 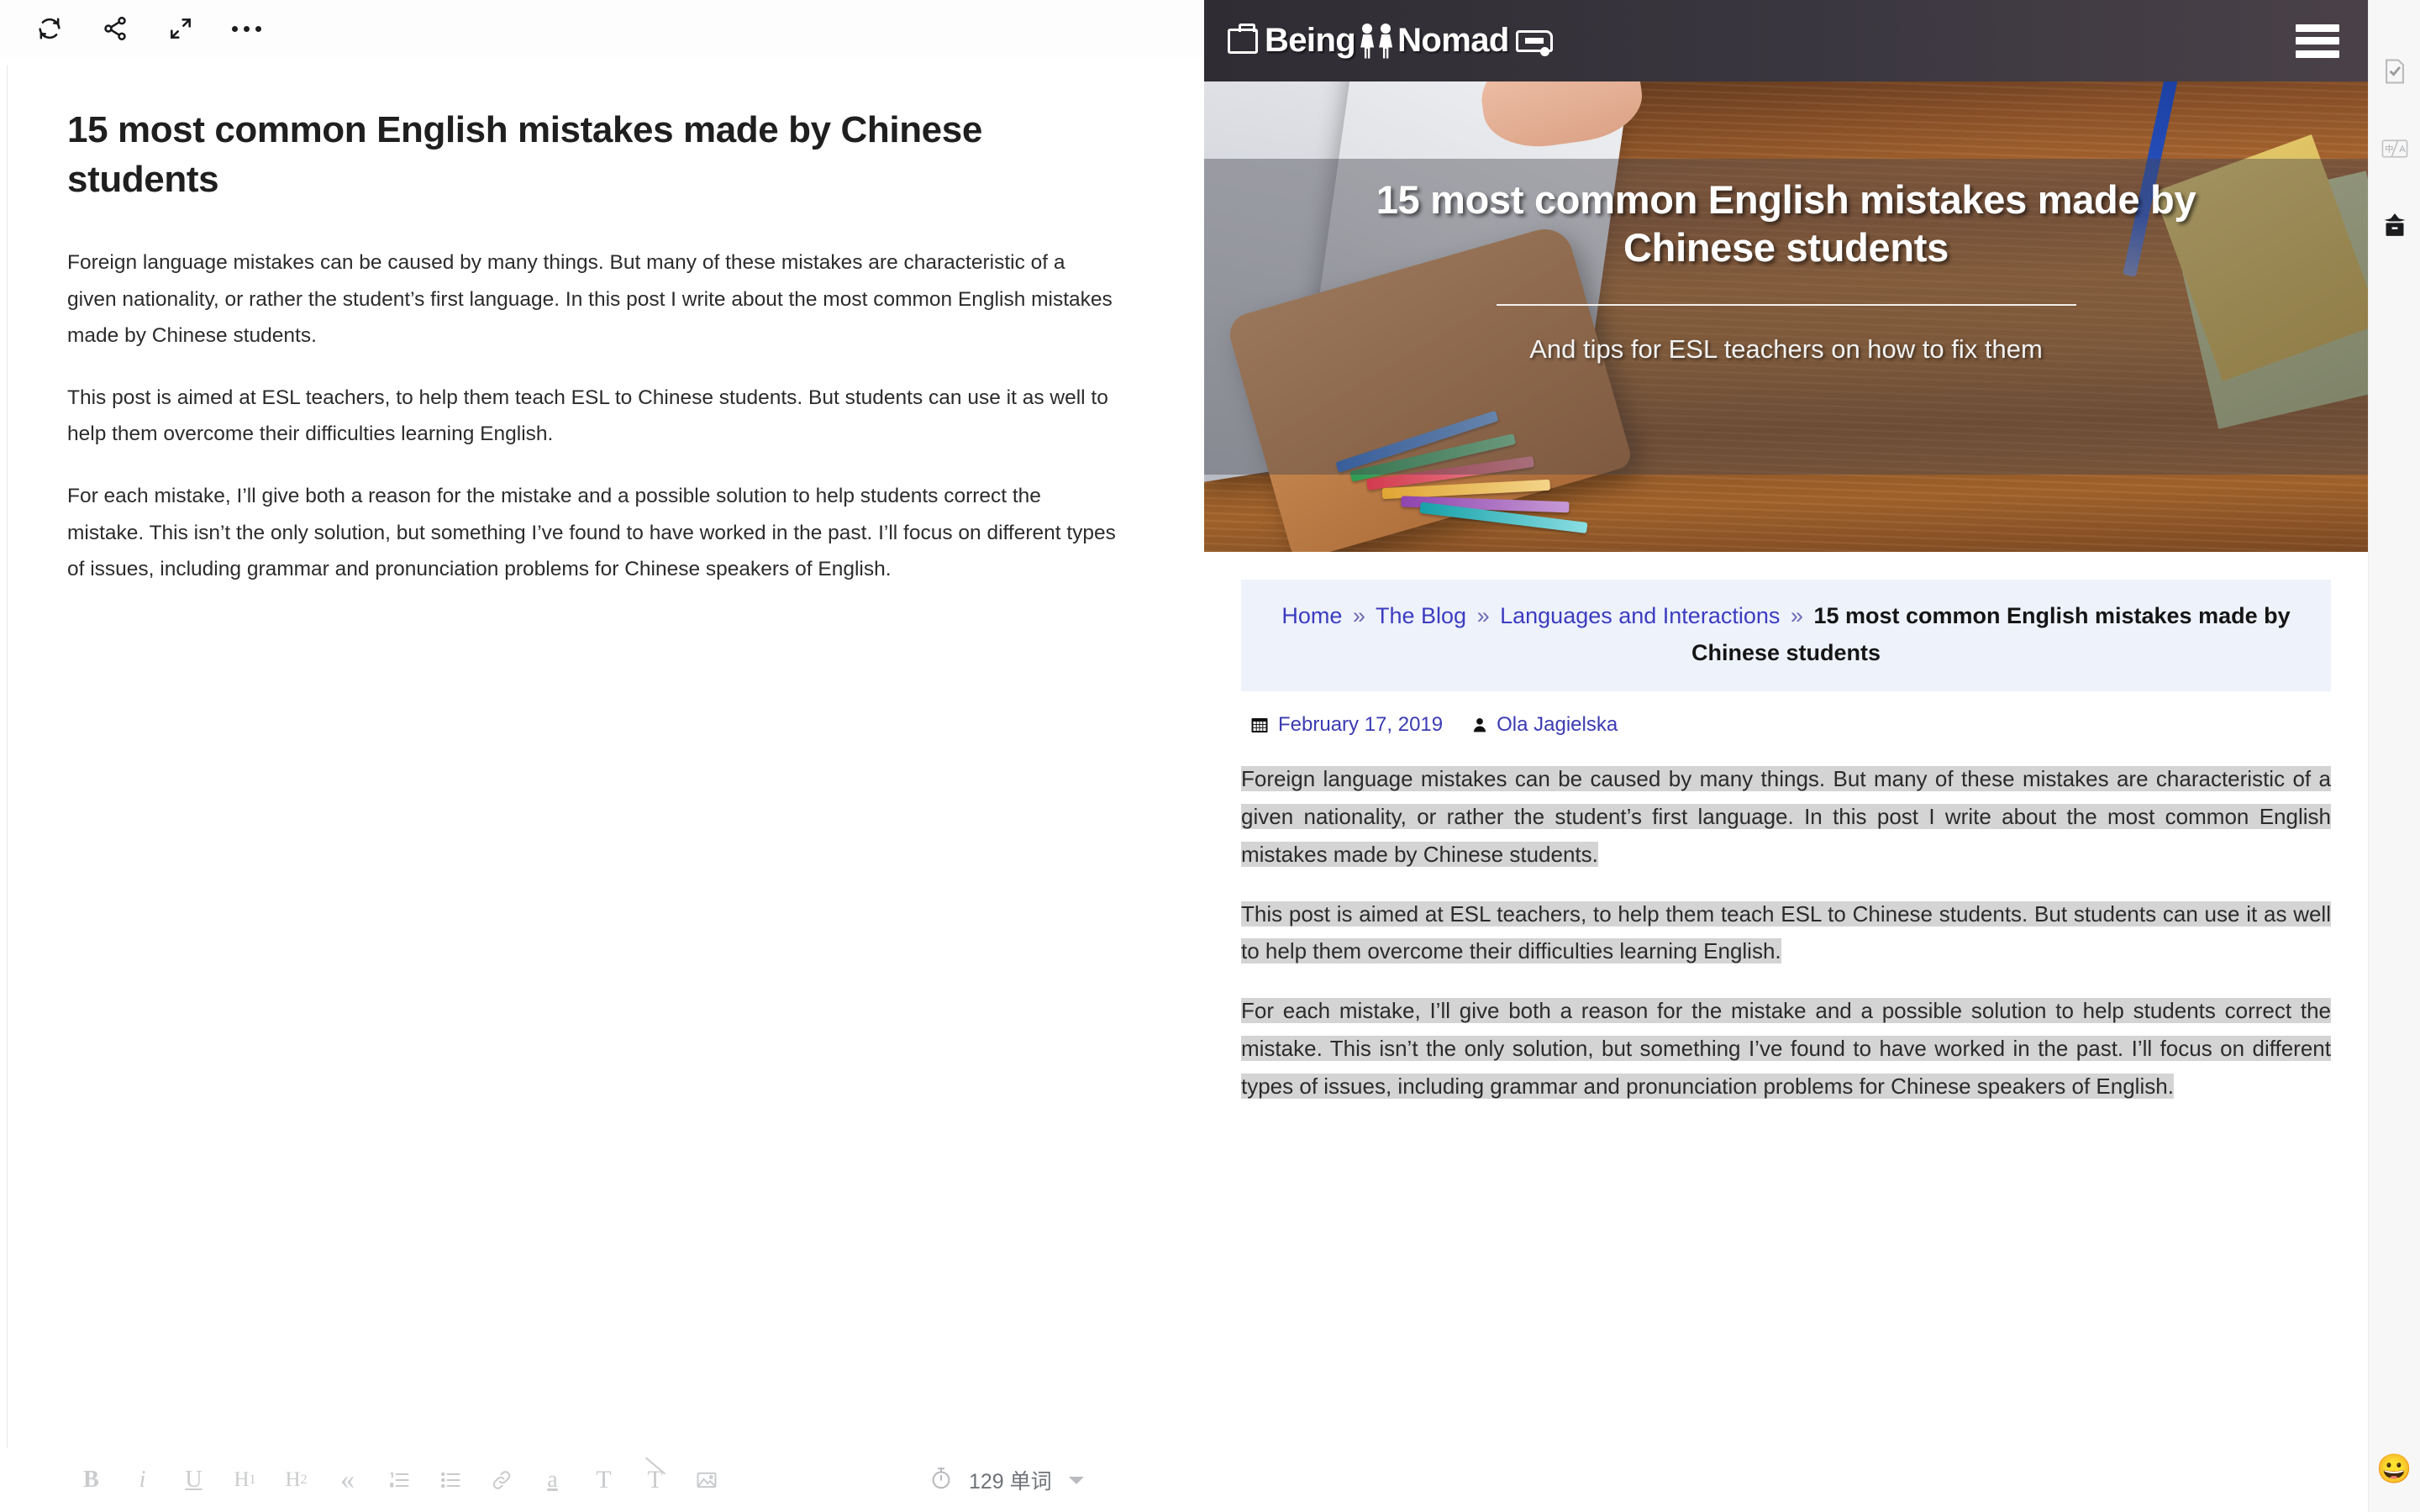 I want to click on breadcrumb-item-home: Home, so click(x=1312, y=615).